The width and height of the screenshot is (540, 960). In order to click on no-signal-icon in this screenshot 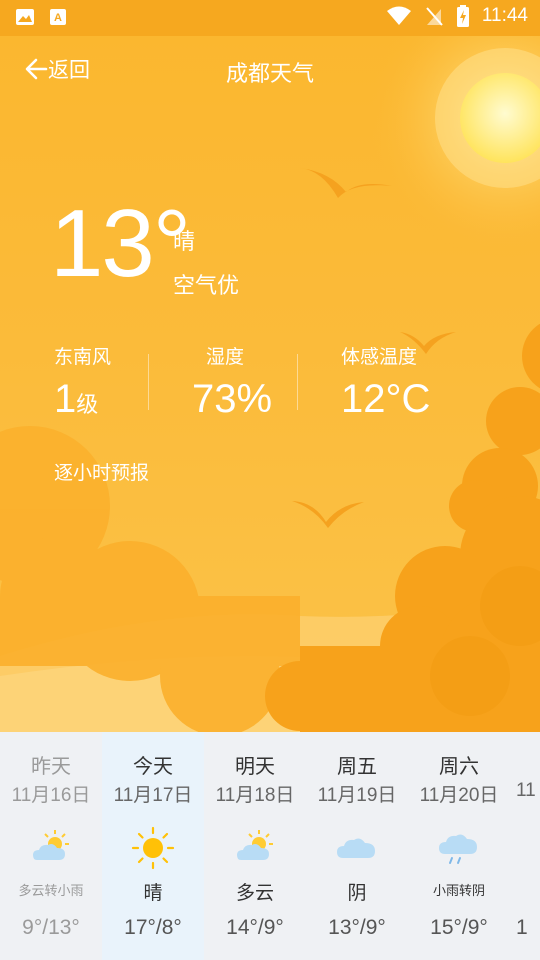, I will do `click(434, 16)`.